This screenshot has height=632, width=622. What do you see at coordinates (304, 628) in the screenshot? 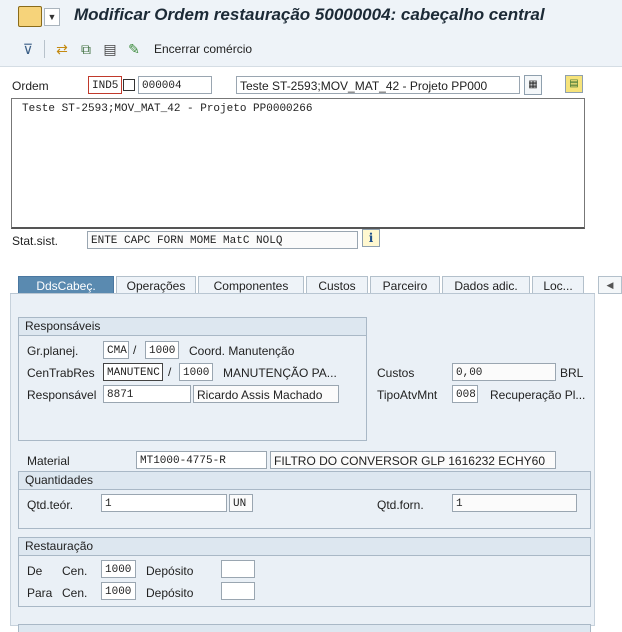
I see `next-group-edge` at bounding box center [304, 628].